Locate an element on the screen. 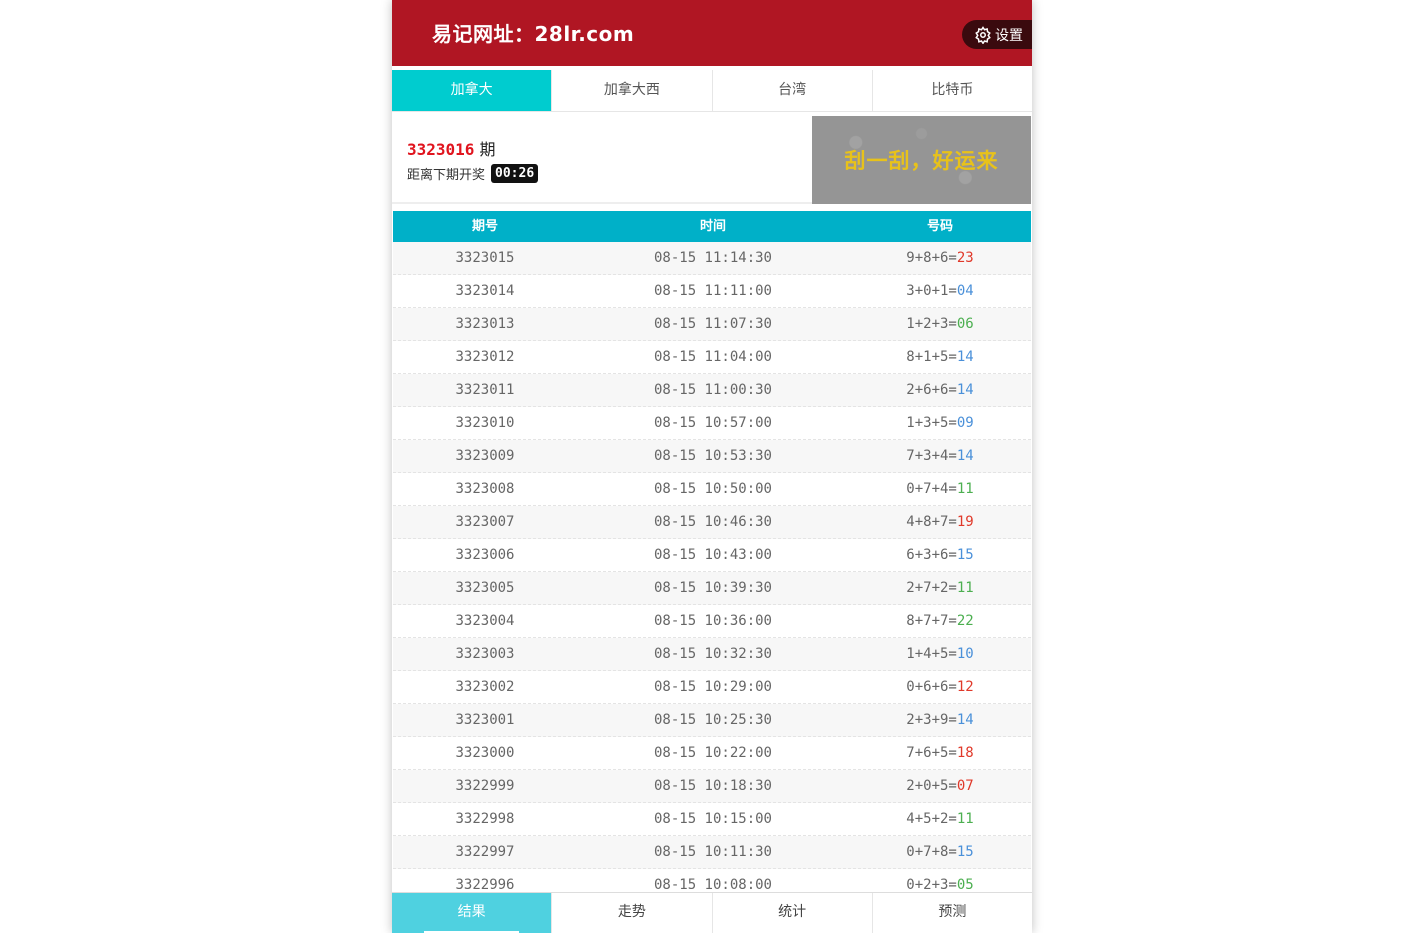 Image resolution: width=1424 pixels, height=933 pixels. nav-results: 结果 is located at coordinates (472, 913).